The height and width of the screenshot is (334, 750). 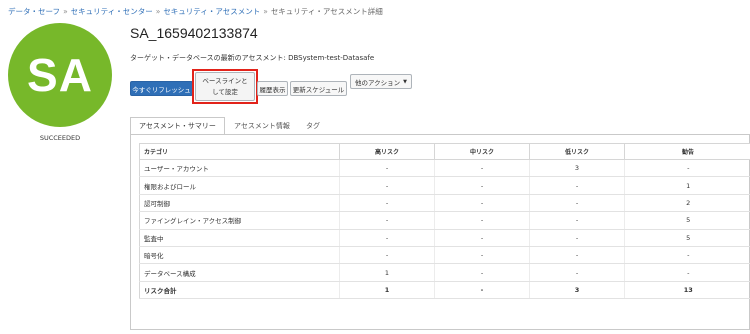 I want to click on column-header-advisory: 勧告, so click(x=687, y=151).